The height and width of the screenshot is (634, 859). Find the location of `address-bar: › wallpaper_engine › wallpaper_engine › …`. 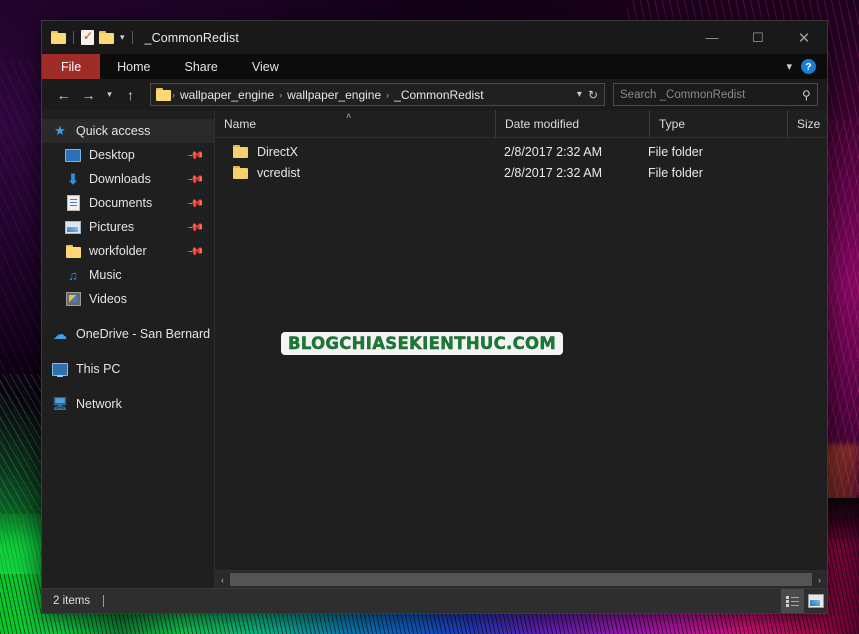

address-bar: › wallpaper_engine › wallpaper_engine › … is located at coordinates (377, 94).